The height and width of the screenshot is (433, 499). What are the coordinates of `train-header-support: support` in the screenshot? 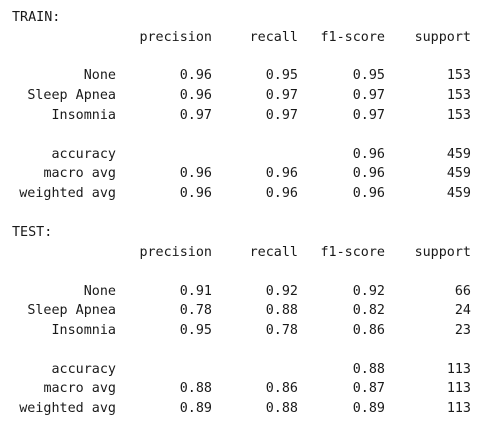 It's located at (442, 37).